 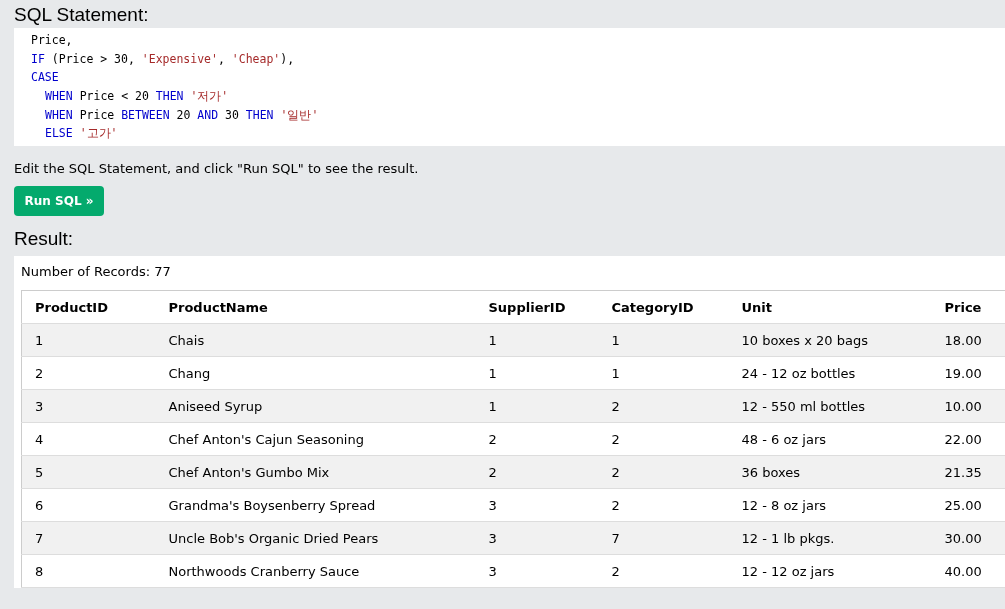 What do you see at coordinates (88, 439) in the screenshot?
I see `table-cell: 4` at bounding box center [88, 439].